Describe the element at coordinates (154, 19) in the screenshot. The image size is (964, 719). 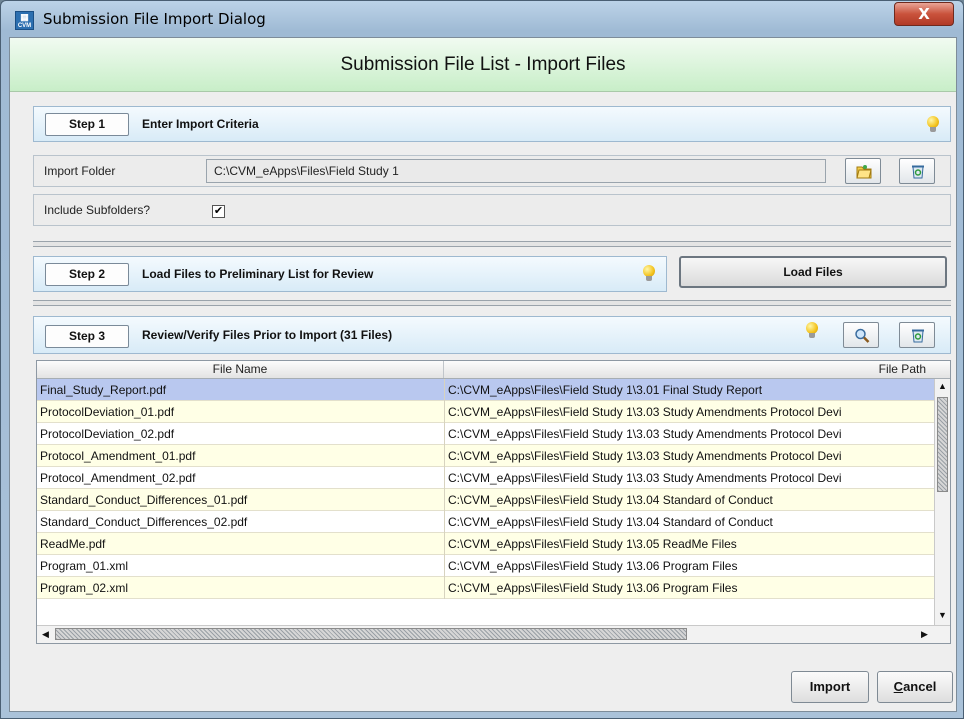
I see `window-title: Submission File Import Dialog` at that location.